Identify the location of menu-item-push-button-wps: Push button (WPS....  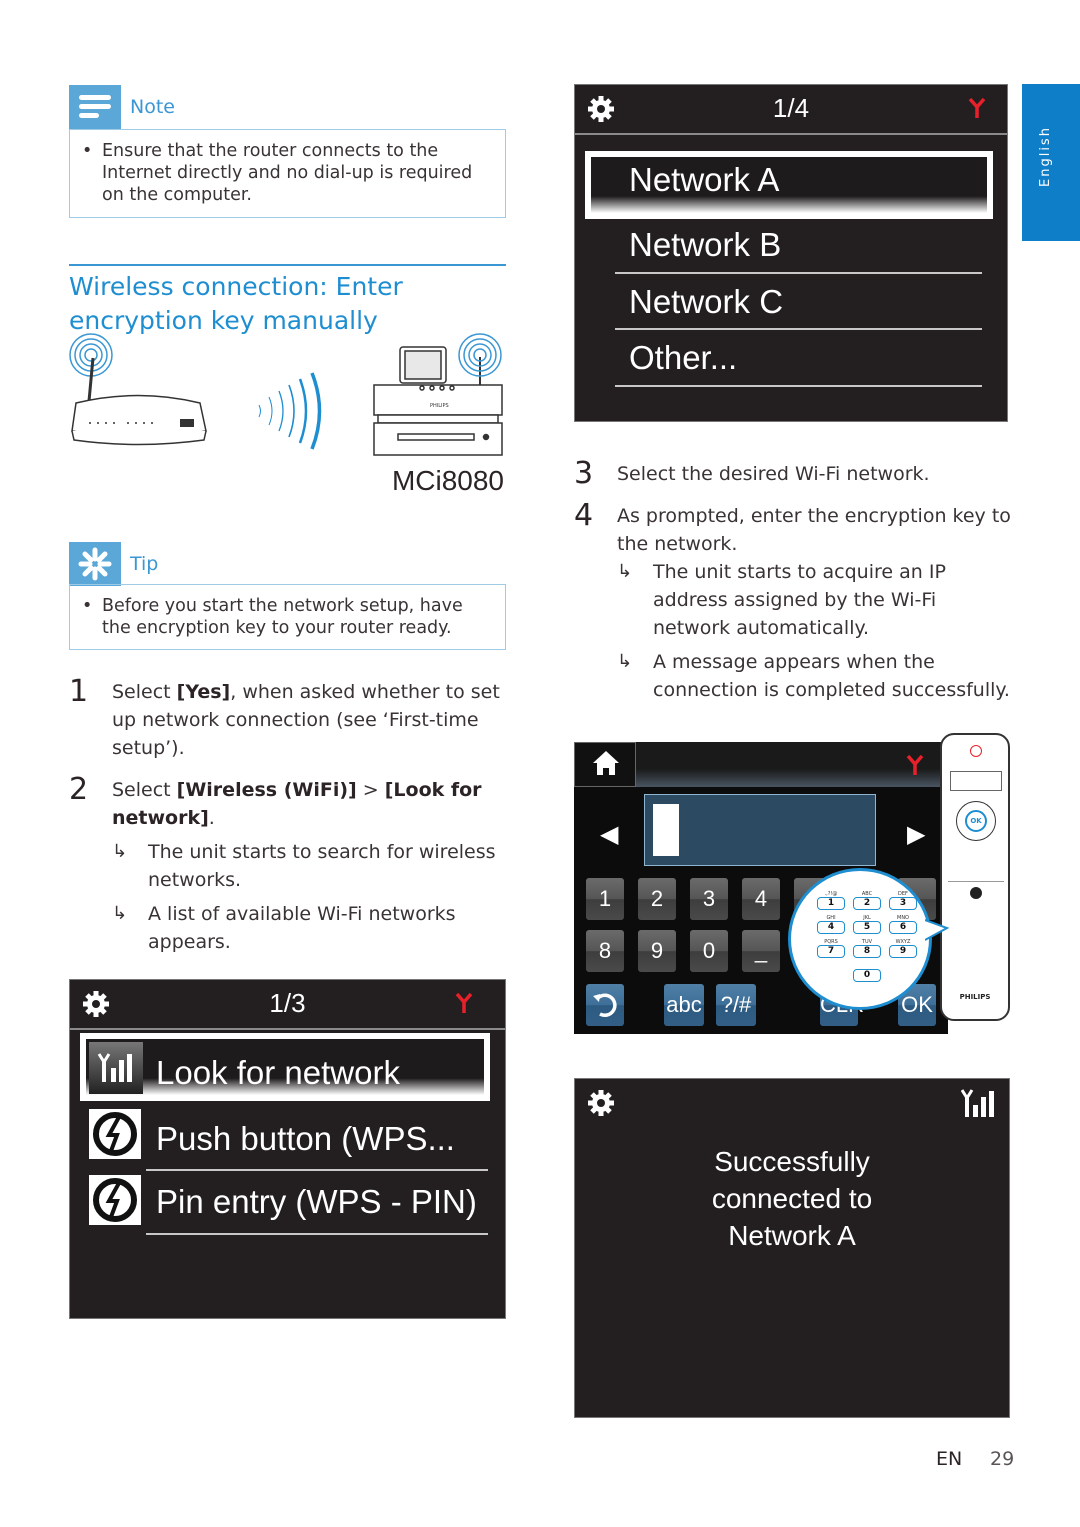
(305, 1139).